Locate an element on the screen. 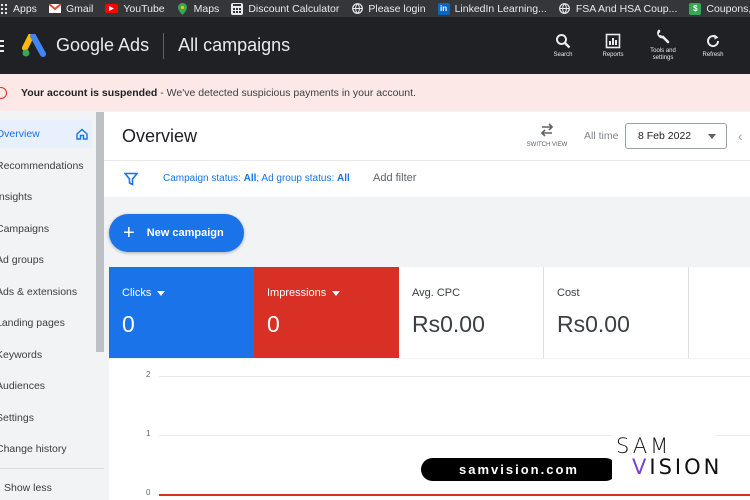 This screenshot has width=750, height=500. campaign-status-label: Campaign status: is located at coordinates (203, 178).